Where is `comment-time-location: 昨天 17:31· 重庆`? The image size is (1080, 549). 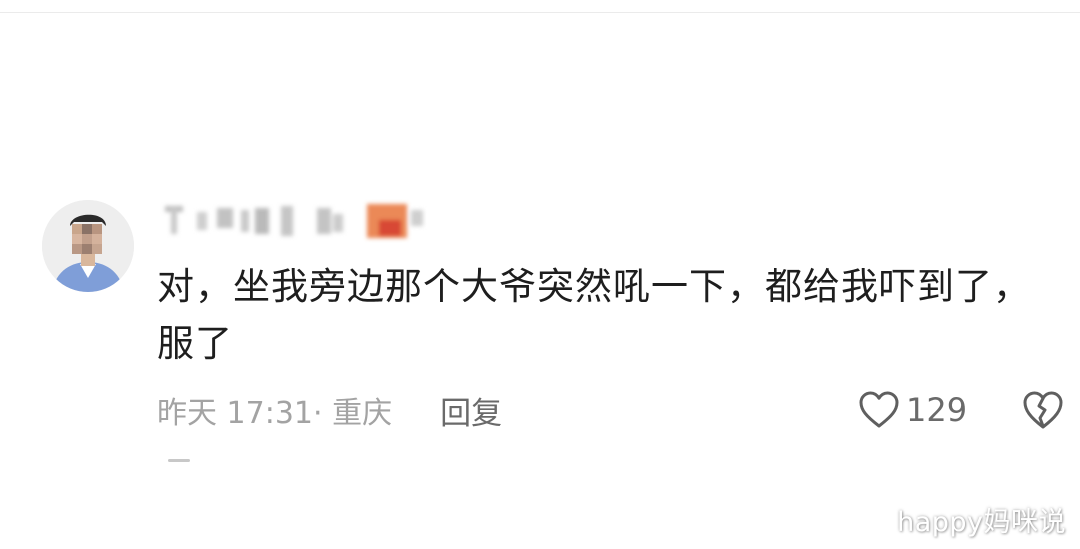
comment-time-location: 昨天 17:31· 重庆 is located at coordinates (275, 413).